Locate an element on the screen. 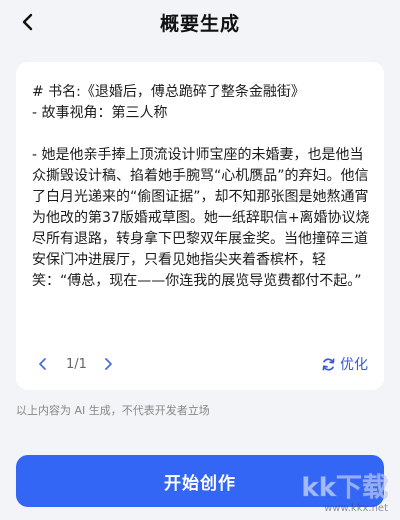 This screenshot has height=520, width=400. pager: 1/1 is located at coordinates (75, 364).